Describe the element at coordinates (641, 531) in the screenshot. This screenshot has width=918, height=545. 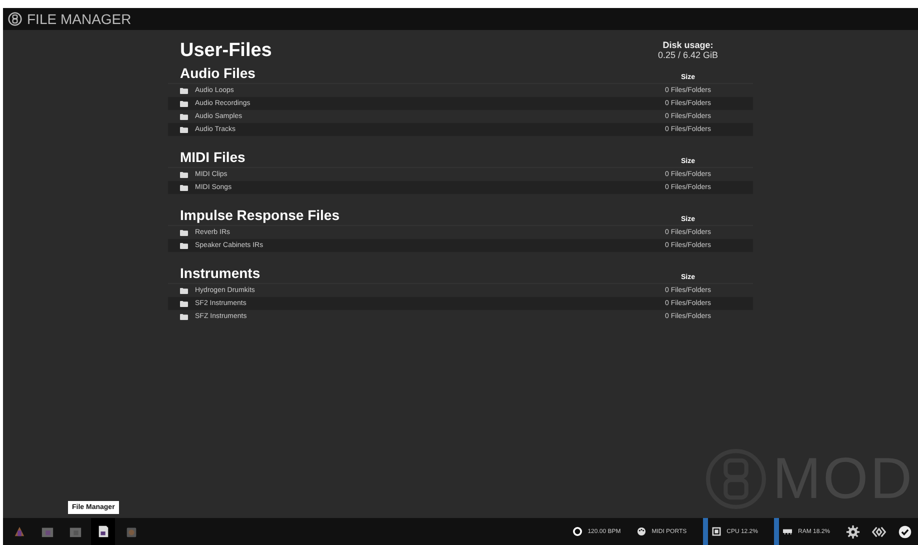
I see `midi-plug-icon` at that location.